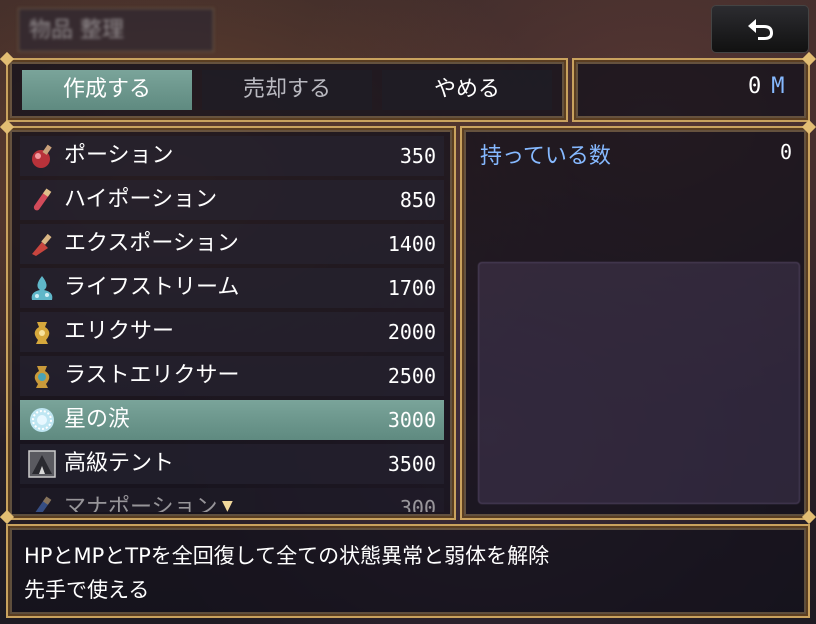  I want to click on item-price: 3000, so click(411, 420).